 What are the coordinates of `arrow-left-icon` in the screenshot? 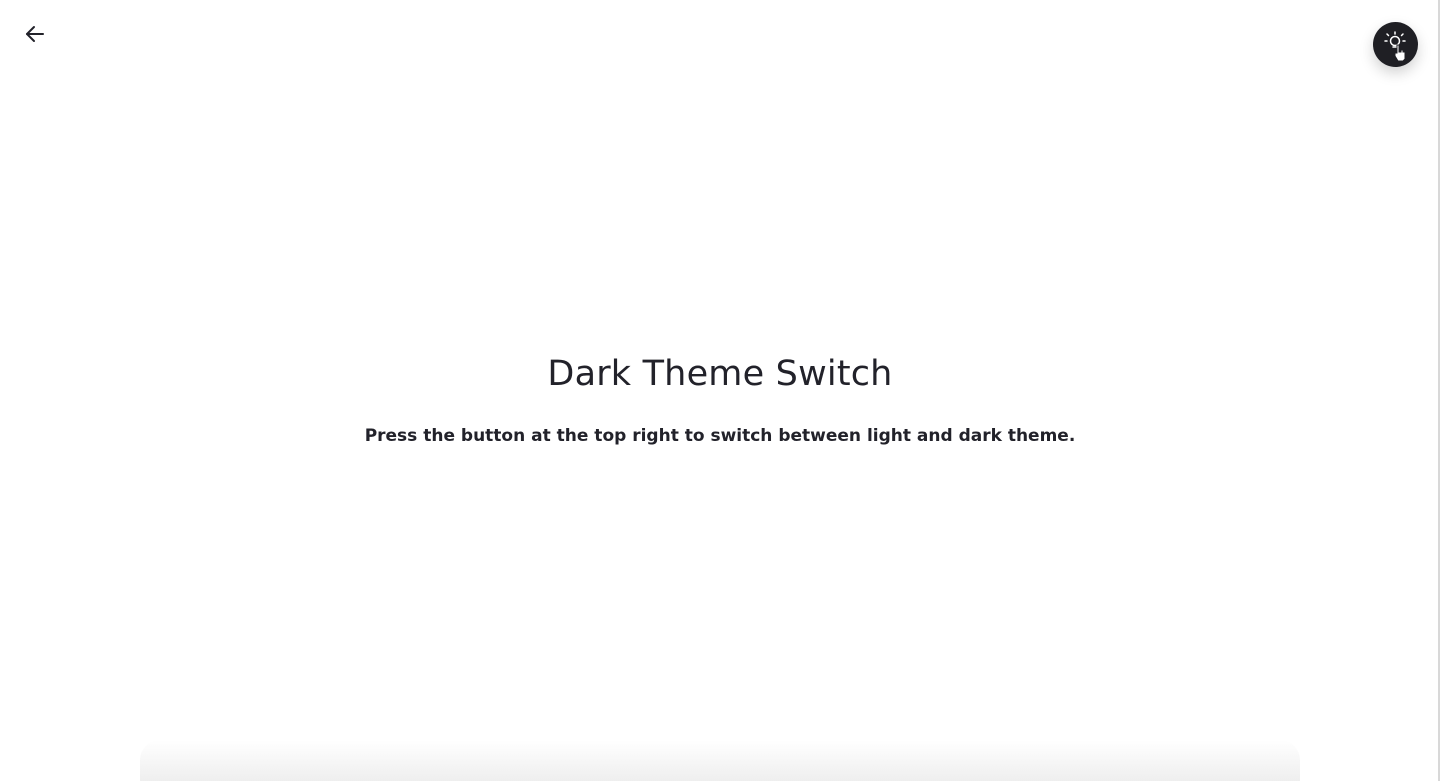 It's located at (35, 35).